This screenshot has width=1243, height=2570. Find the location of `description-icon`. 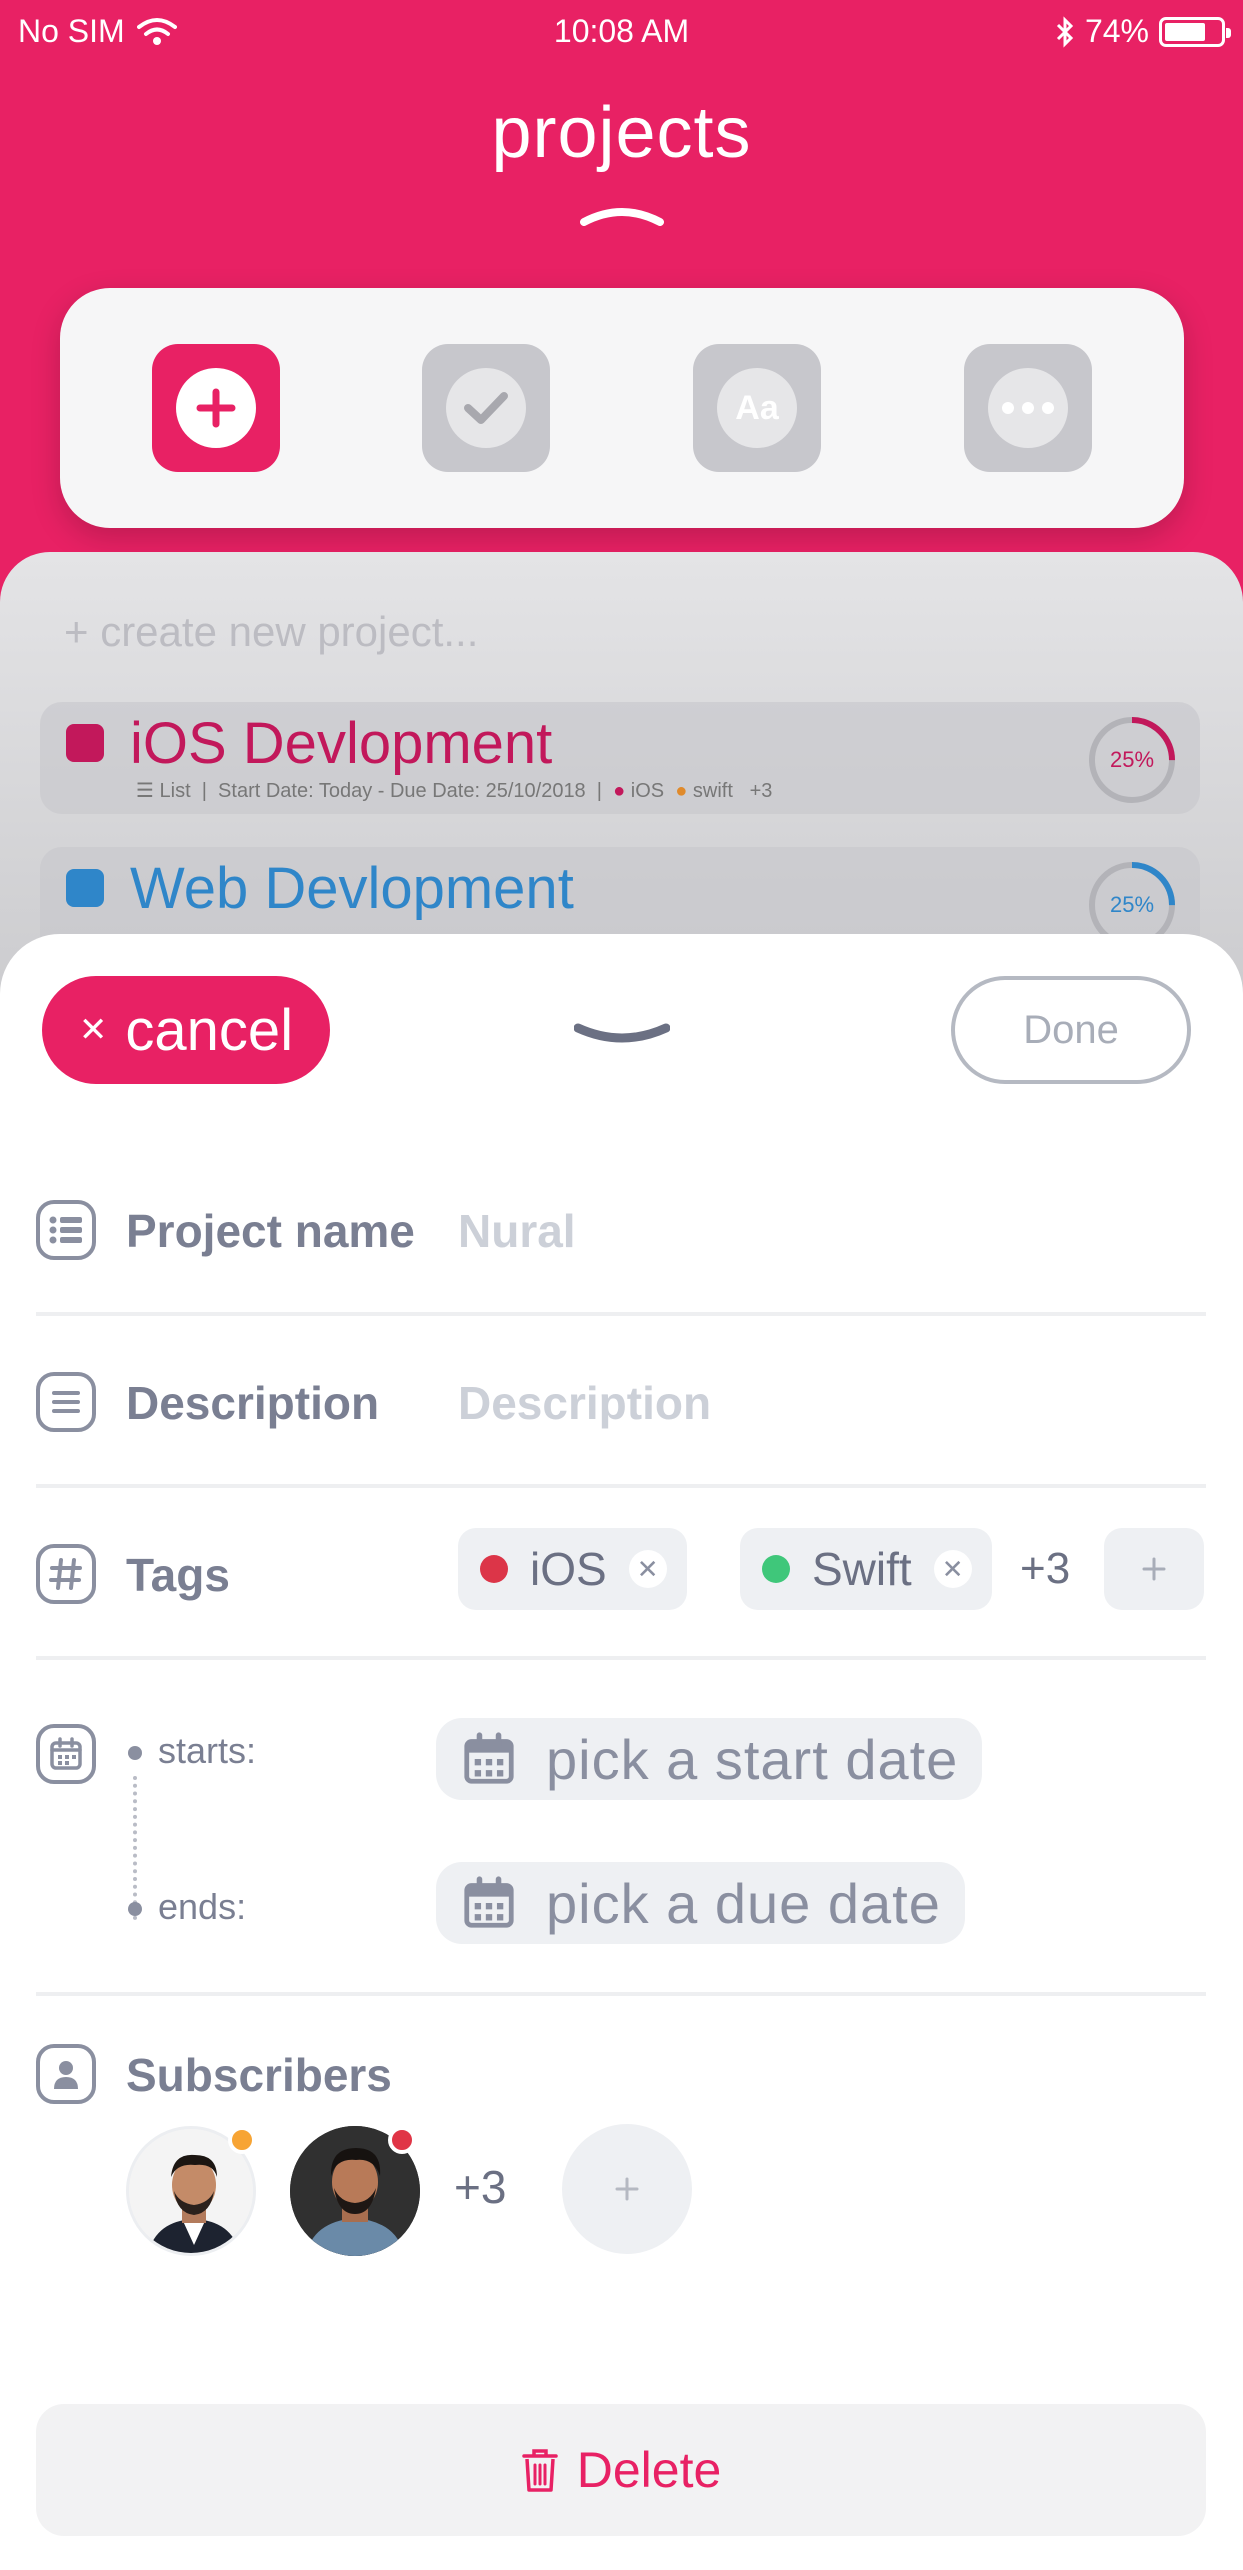

description-icon is located at coordinates (66, 1402).